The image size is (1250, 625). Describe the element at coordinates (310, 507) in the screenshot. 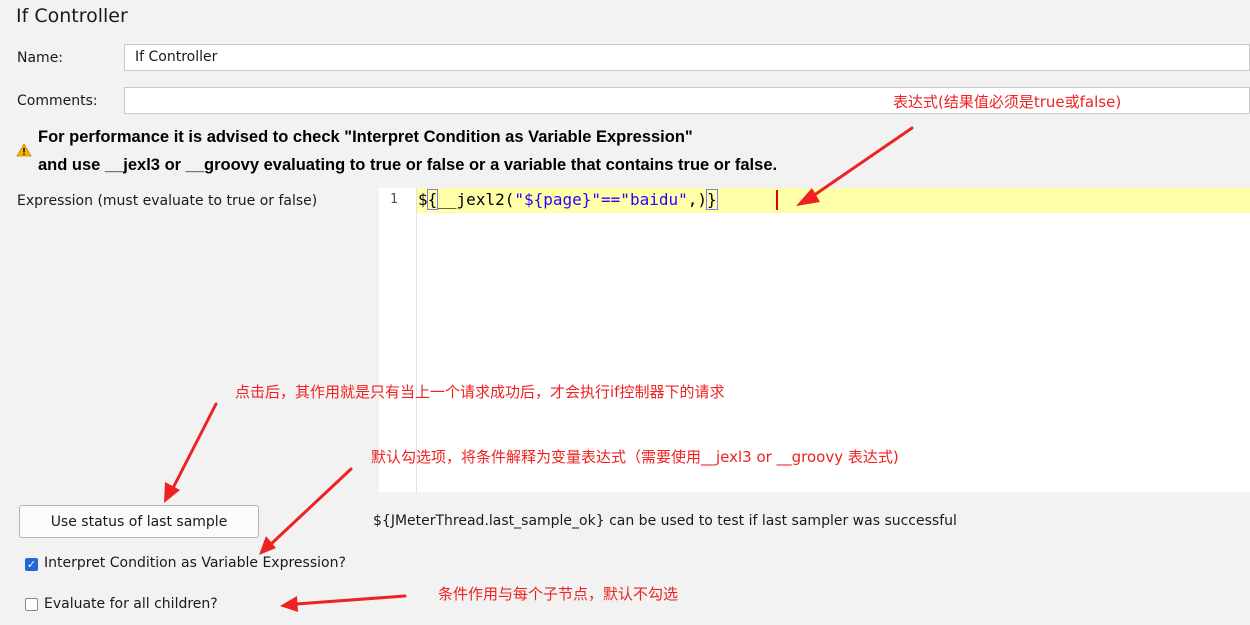

I see `arrow-to-checkbox1` at that location.